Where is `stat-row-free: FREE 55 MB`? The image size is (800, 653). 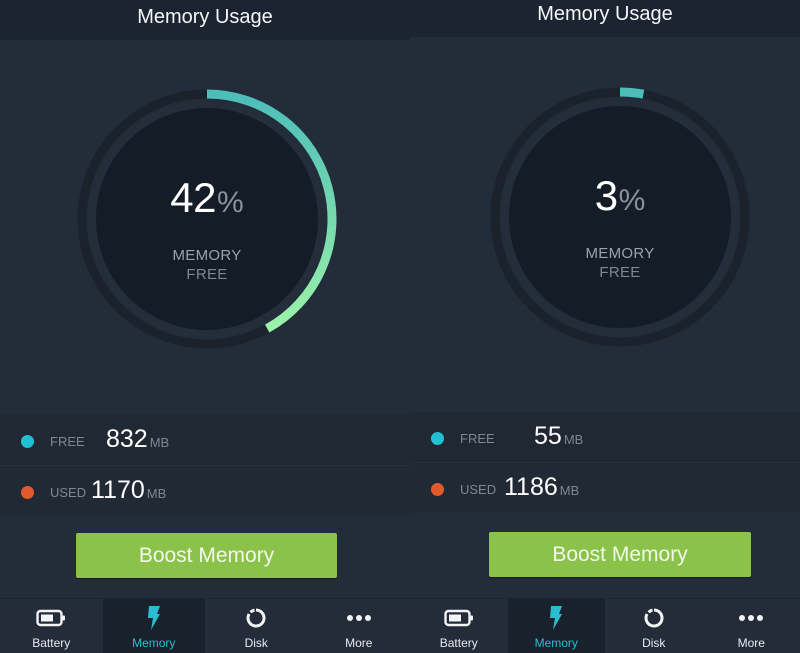
stat-row-free: FREE 55 MB is located at coordinates (605, 437).